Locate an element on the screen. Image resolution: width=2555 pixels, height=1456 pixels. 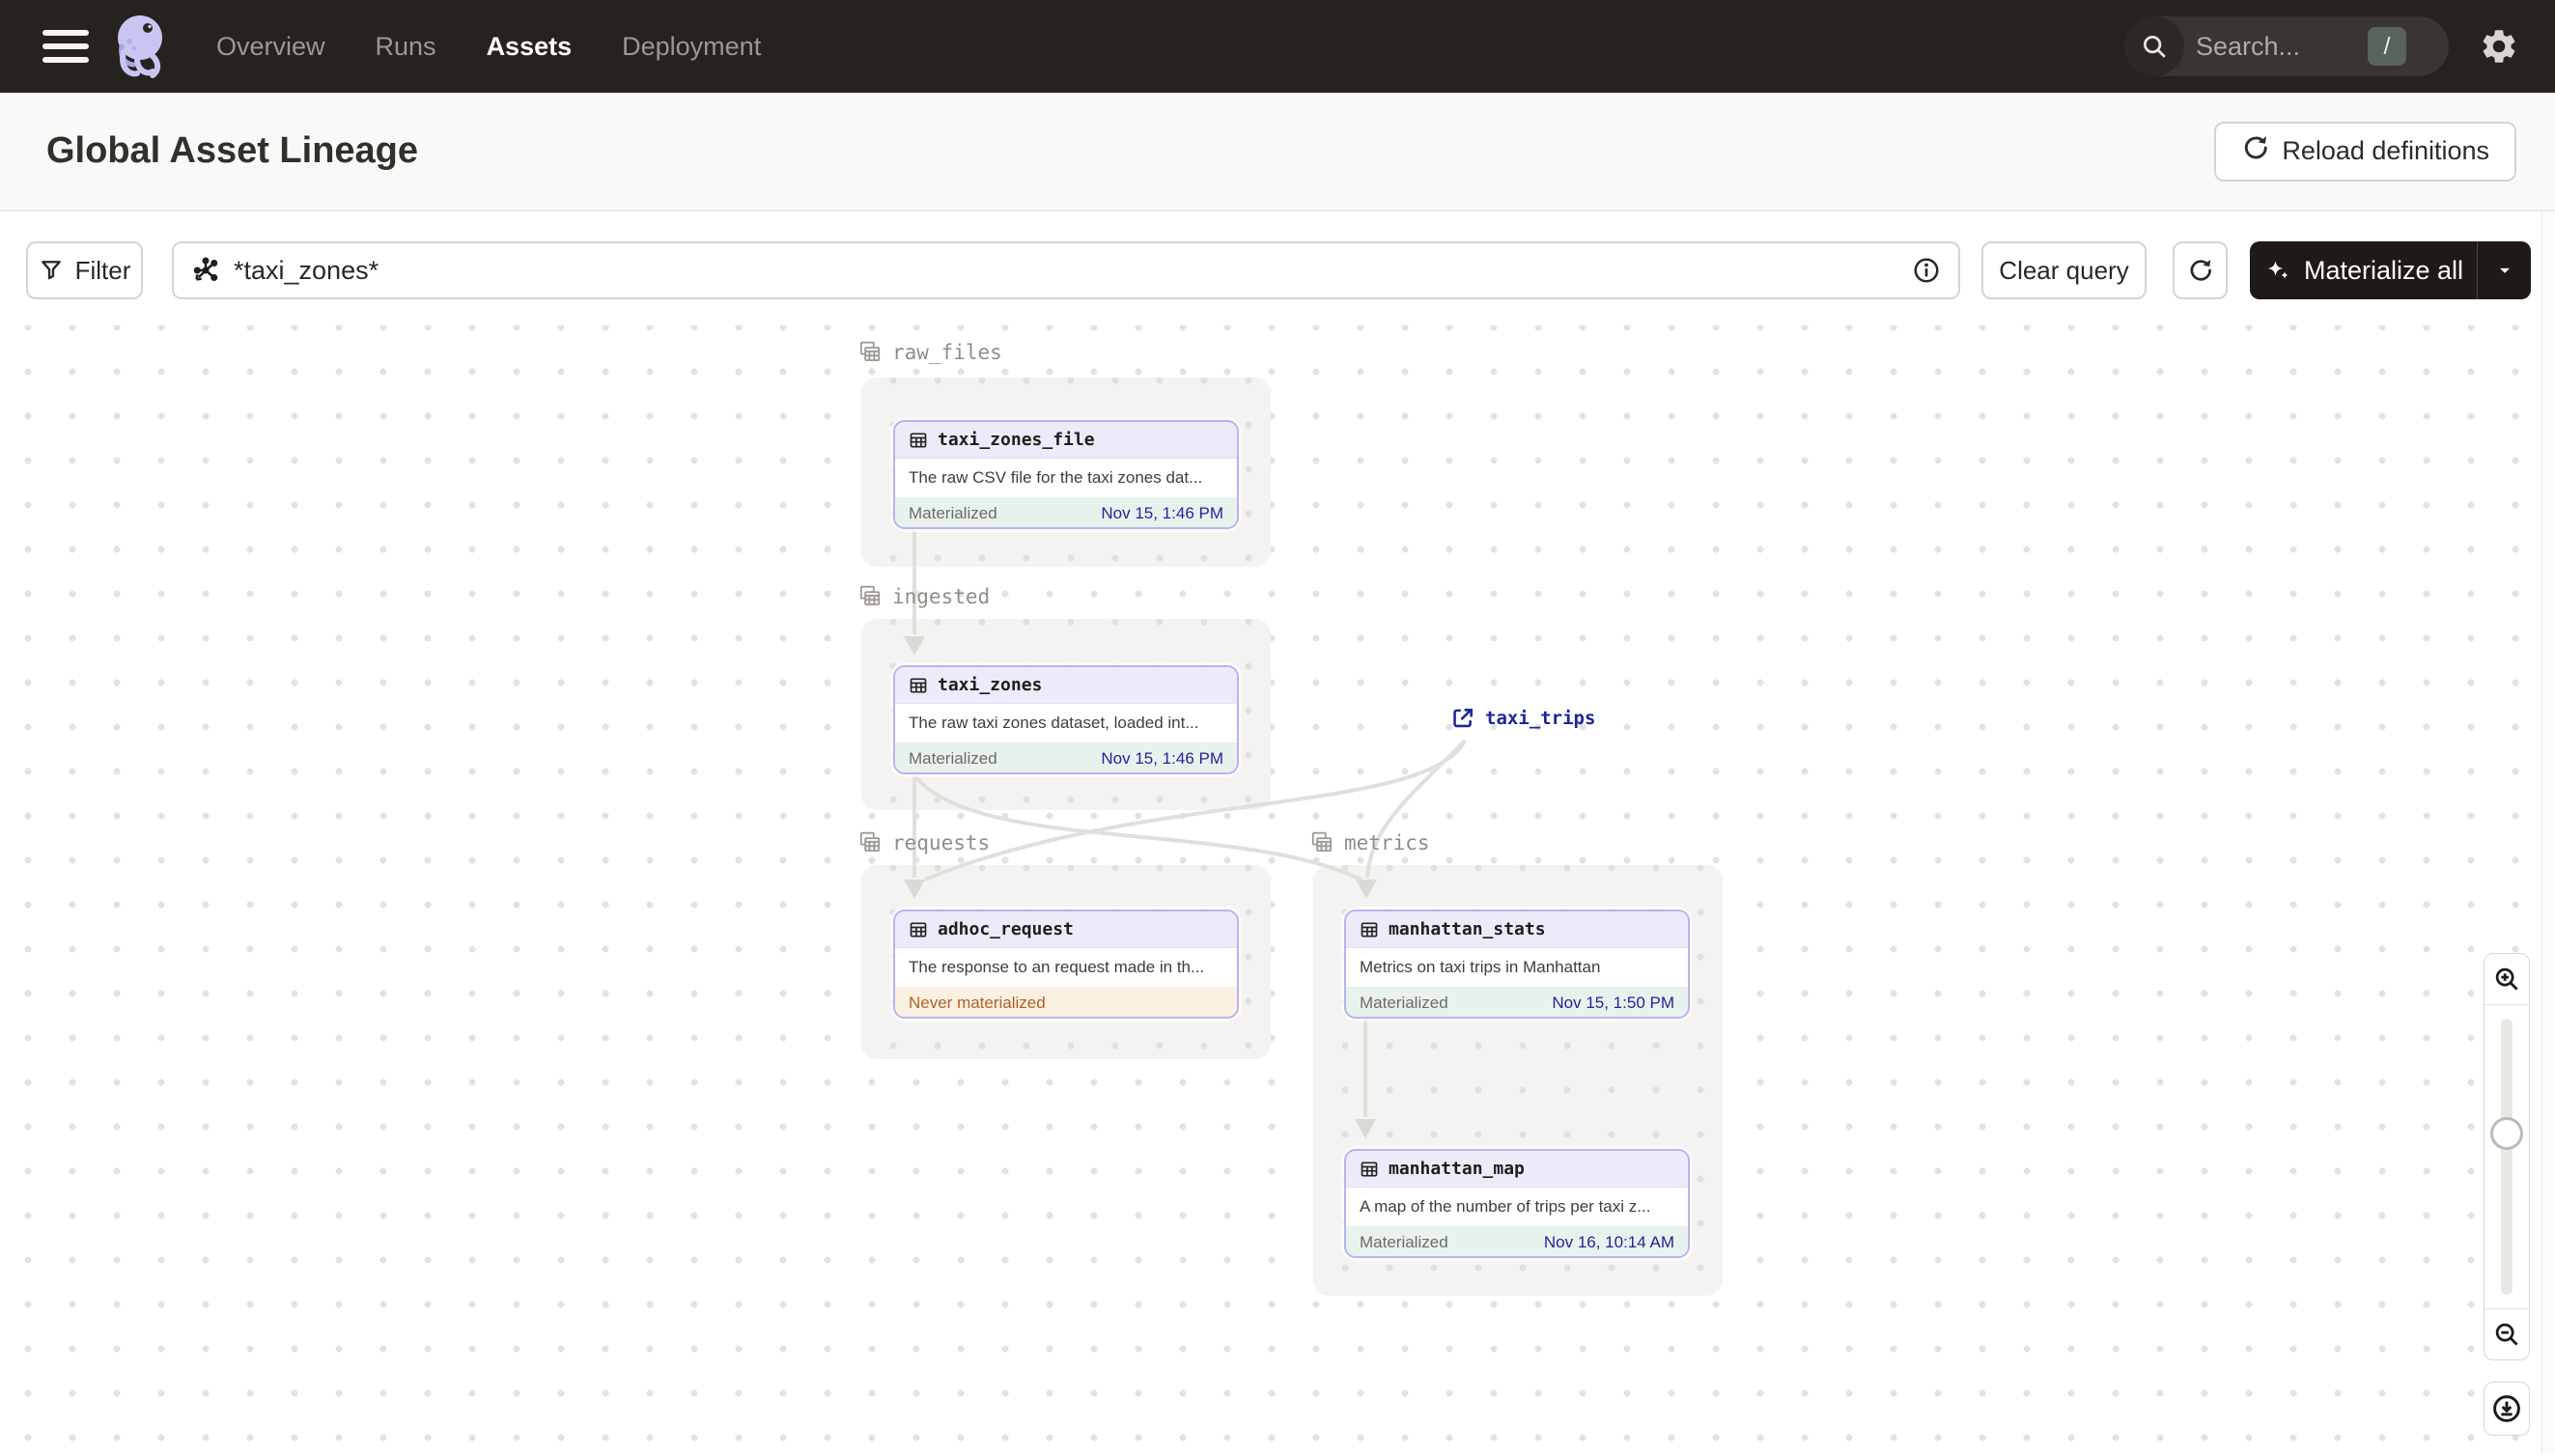
zoom-in-icon is located at coordinates (2506, 979).